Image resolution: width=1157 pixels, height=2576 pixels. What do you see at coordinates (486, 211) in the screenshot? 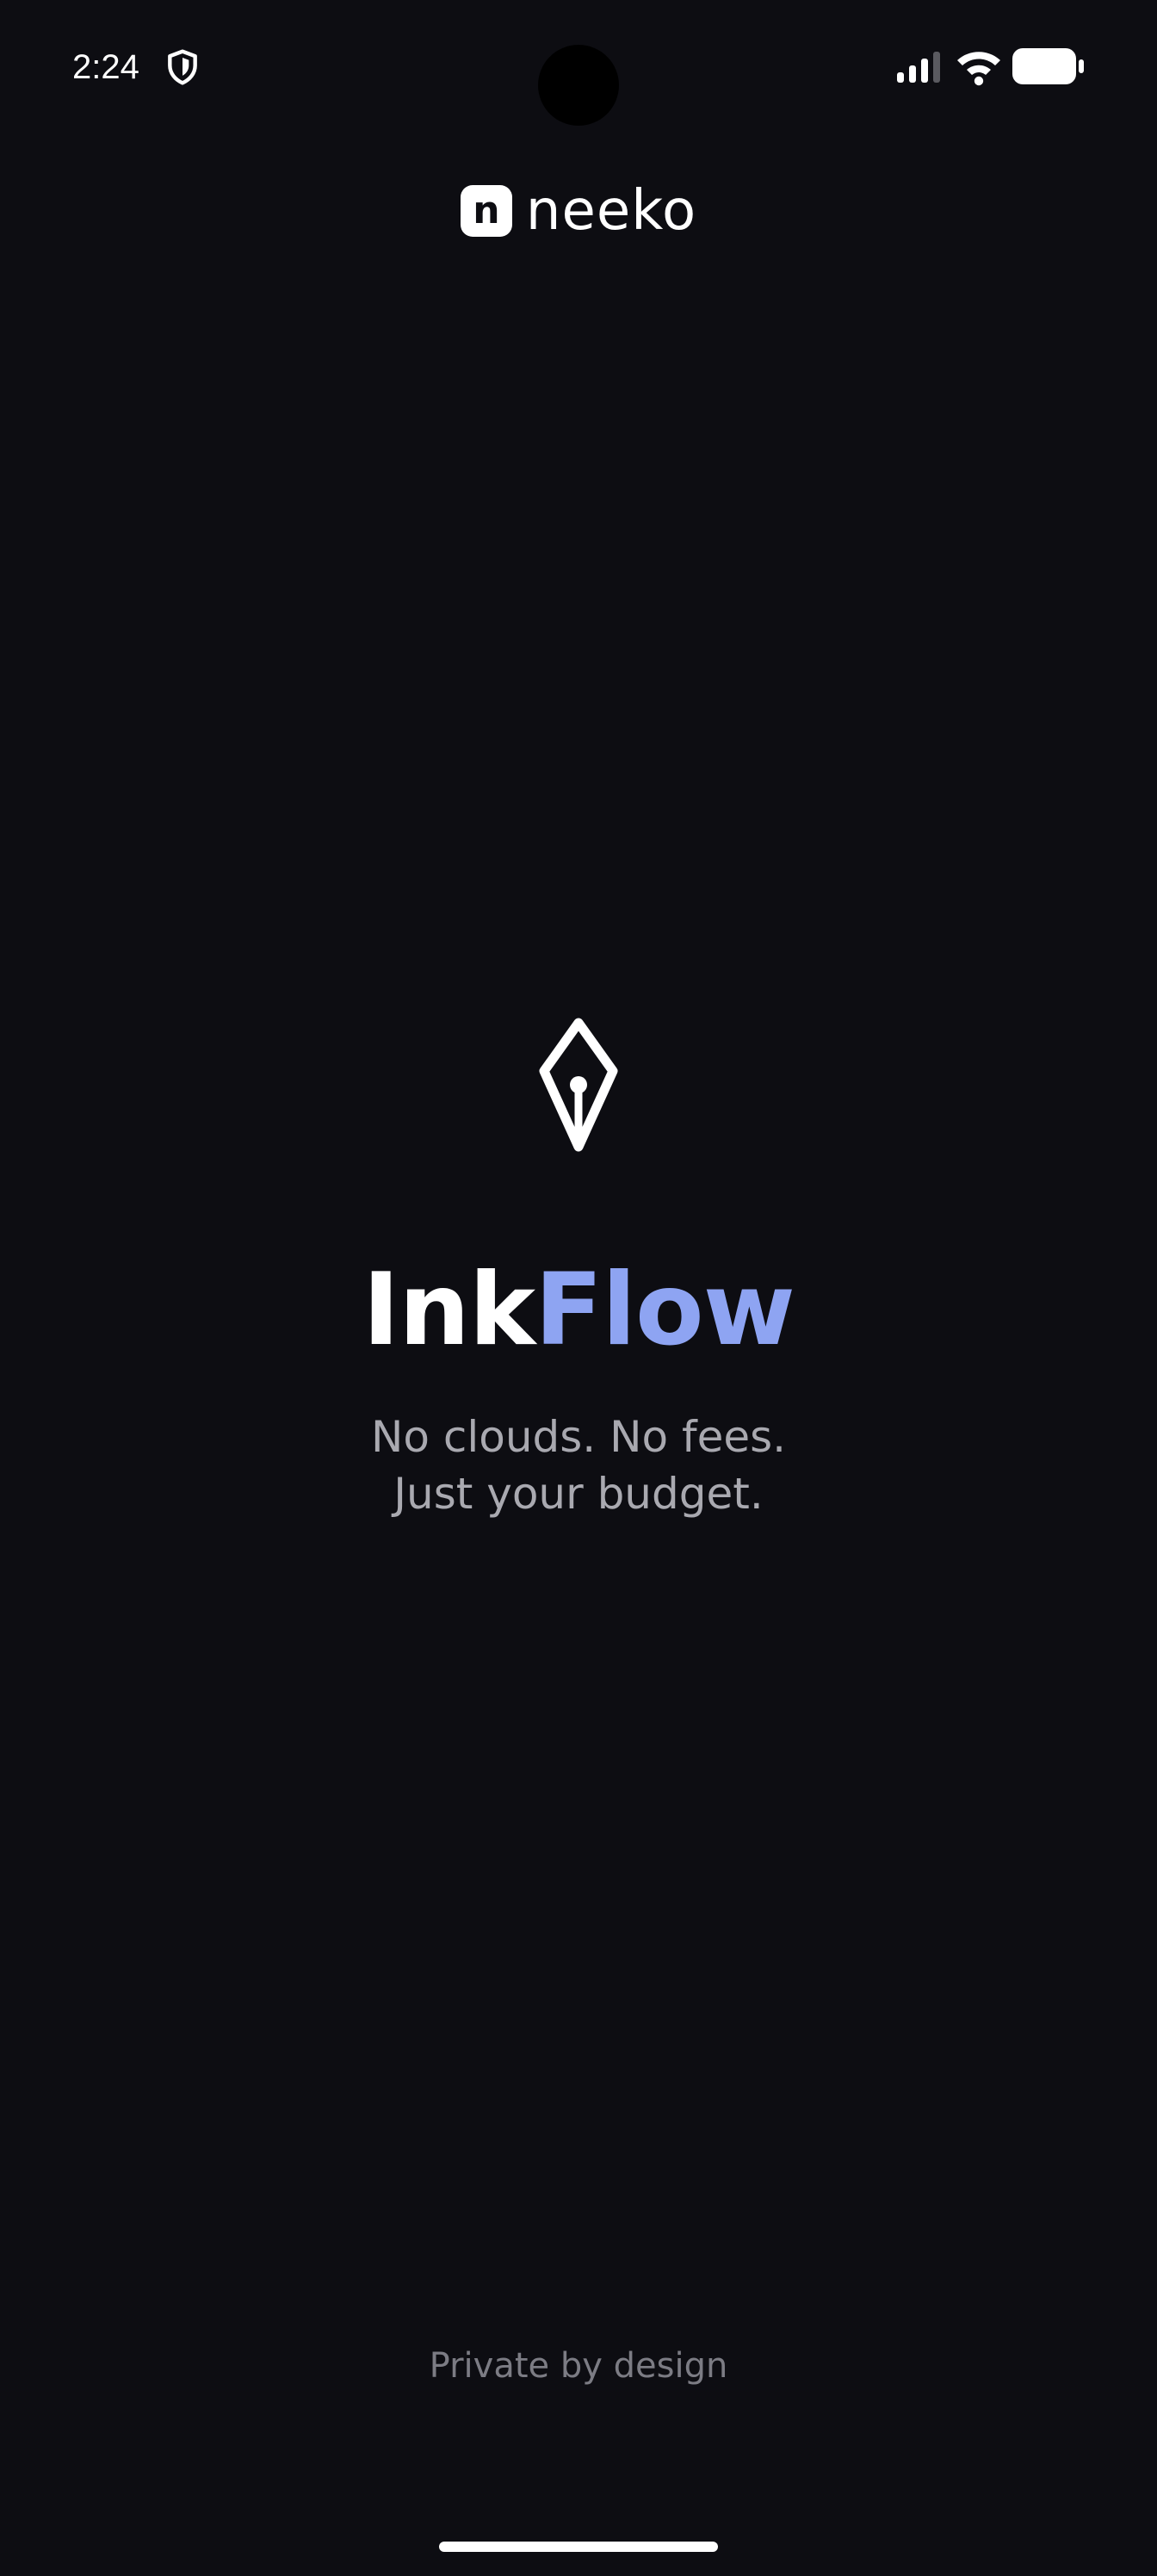
I see `brand-mark-icon: n` at bounding box center [486, 211].